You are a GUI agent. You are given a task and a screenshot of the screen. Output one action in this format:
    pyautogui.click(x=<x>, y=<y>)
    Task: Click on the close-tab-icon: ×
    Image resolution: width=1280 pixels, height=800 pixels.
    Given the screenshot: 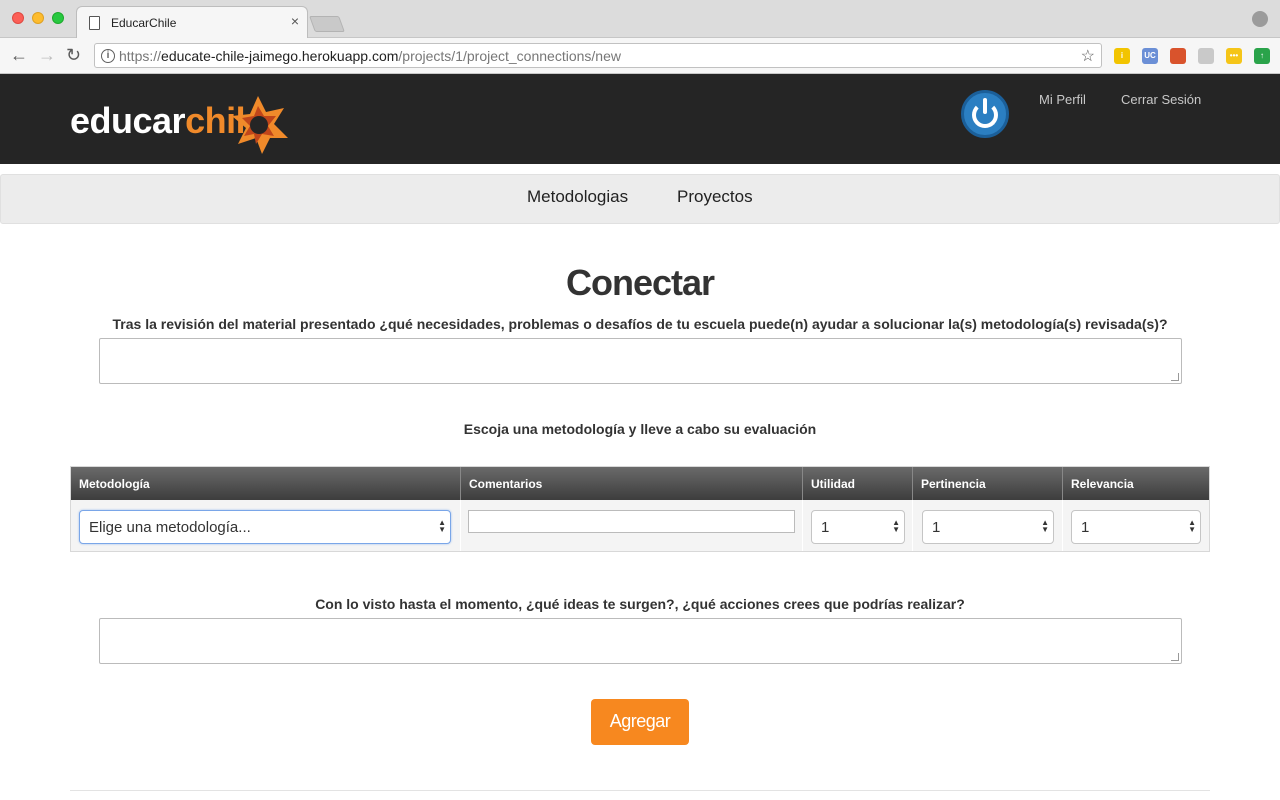 What is the action you would take?
    pyautogui.click(x=295, y=21)
    